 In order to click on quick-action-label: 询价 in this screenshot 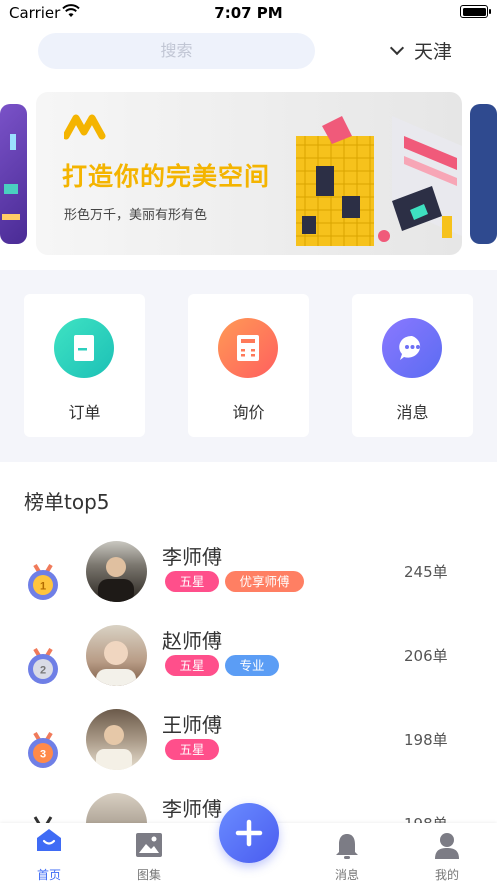, I will do `click(248, 412)`.